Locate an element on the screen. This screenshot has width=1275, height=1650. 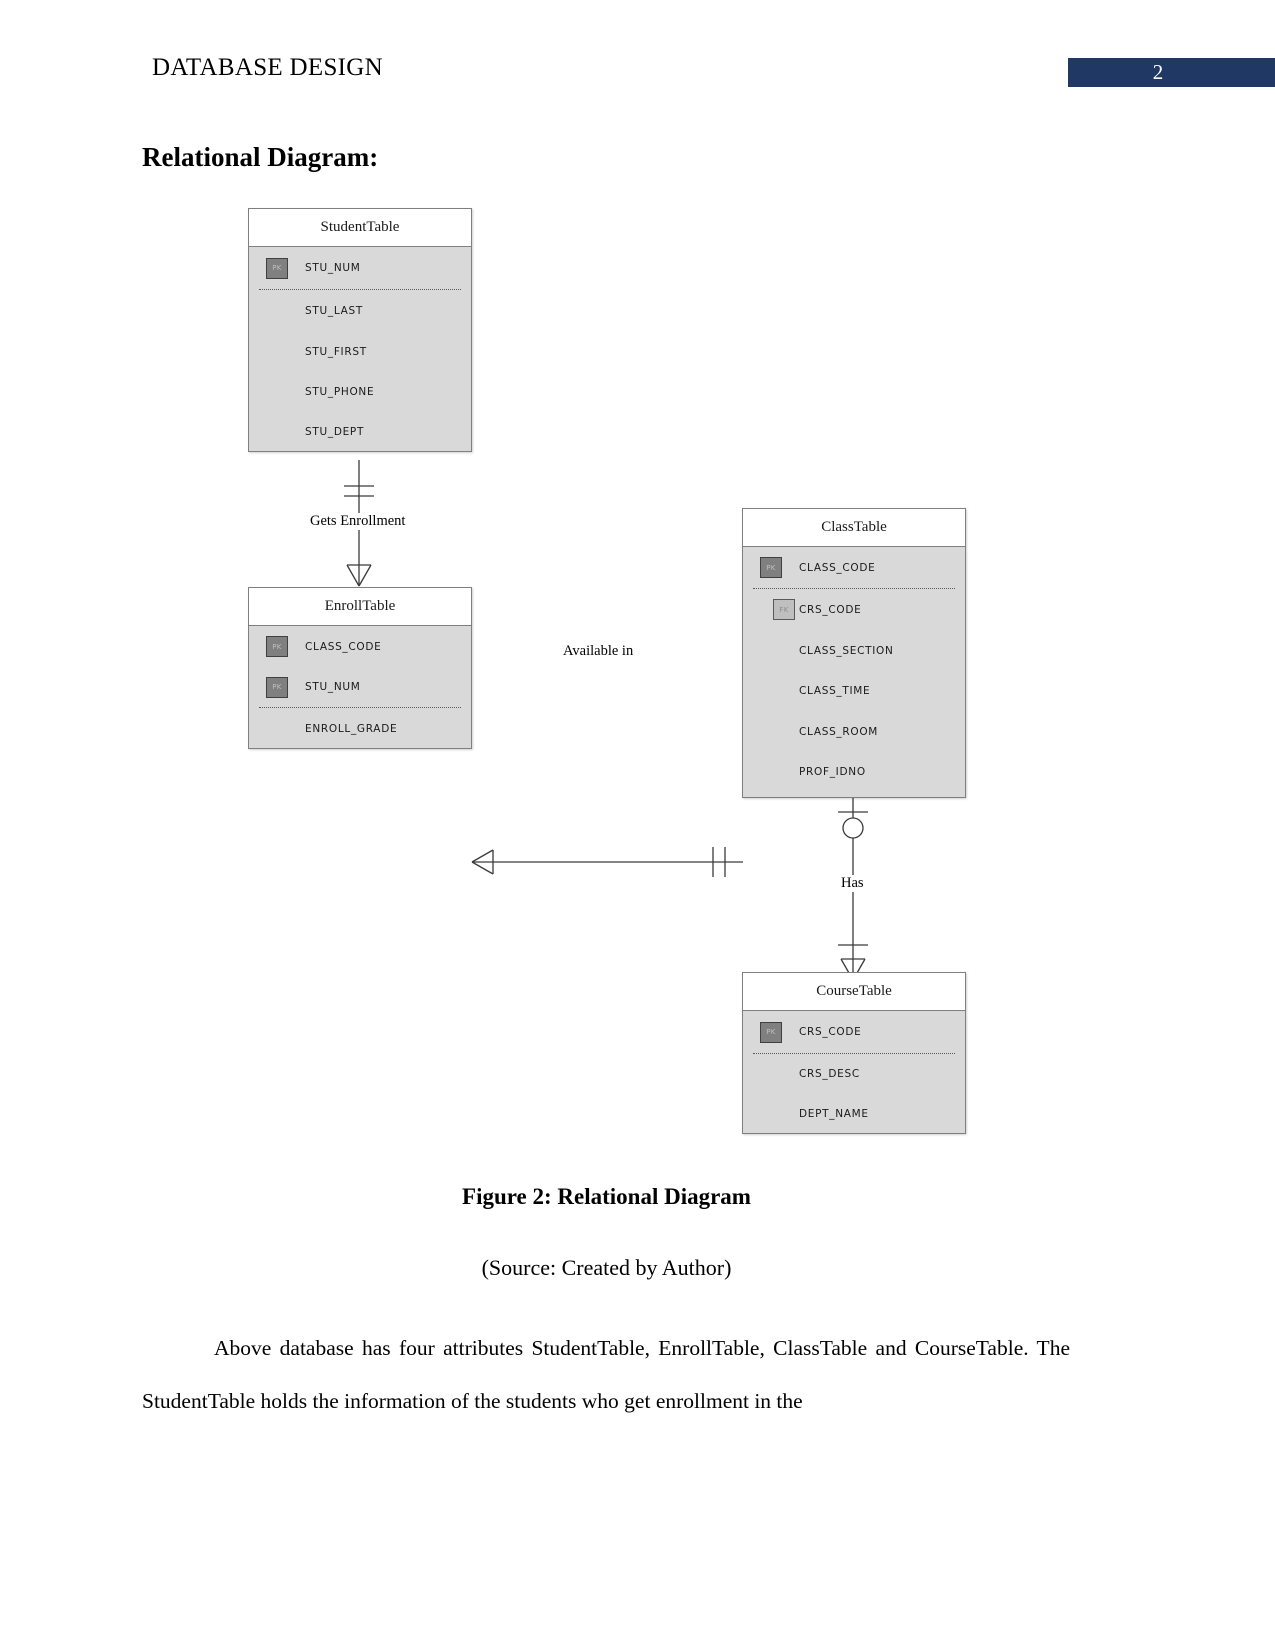
entity-field-list: PK CRS_CODE CRS_DESC DEPT_NAME is located at coordinates (854, 1072).